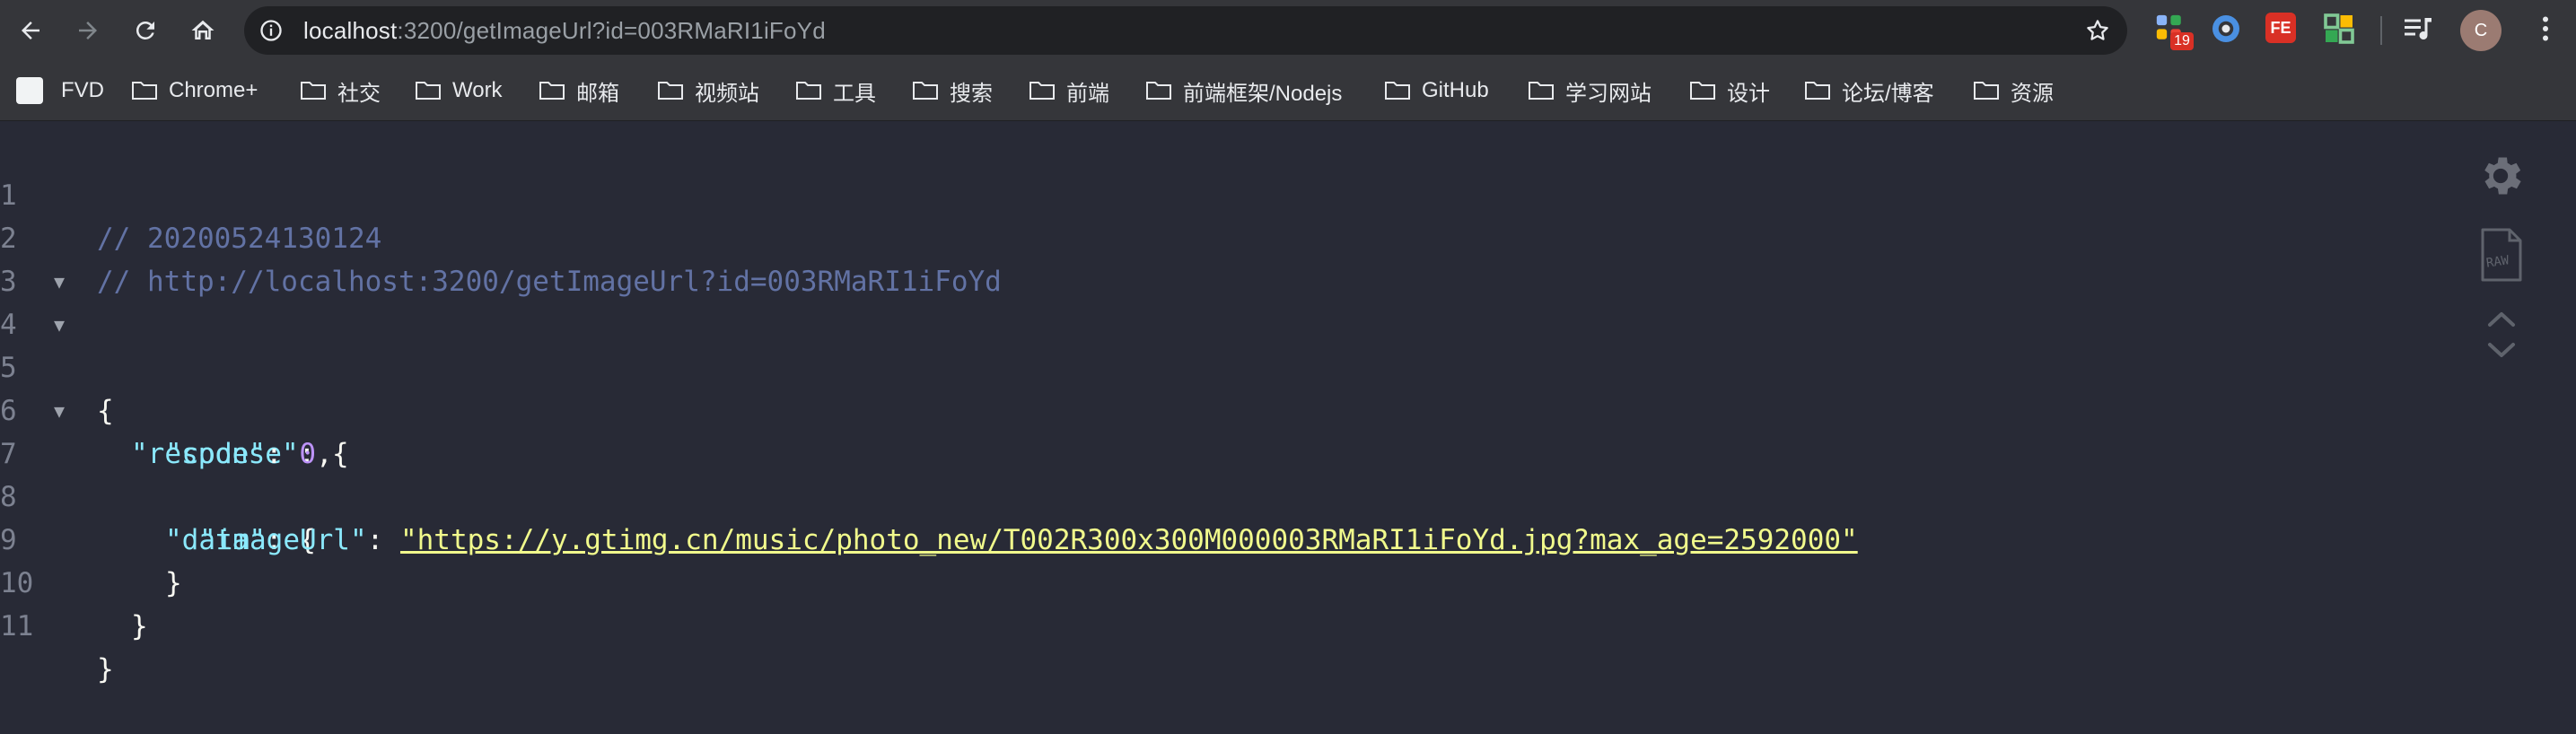 The height and width of the screenshot is (734, 2576). Describe the element at coordinates (1608, 93) in the screenshot. I see `bookmark-label: 学习网站` at that location.